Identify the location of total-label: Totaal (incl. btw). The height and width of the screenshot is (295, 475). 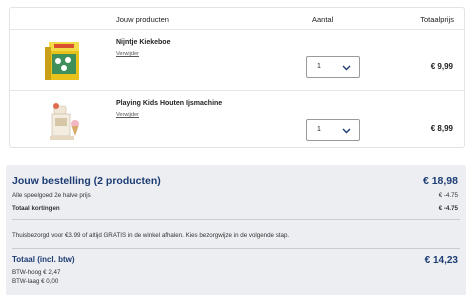
(43, 259).